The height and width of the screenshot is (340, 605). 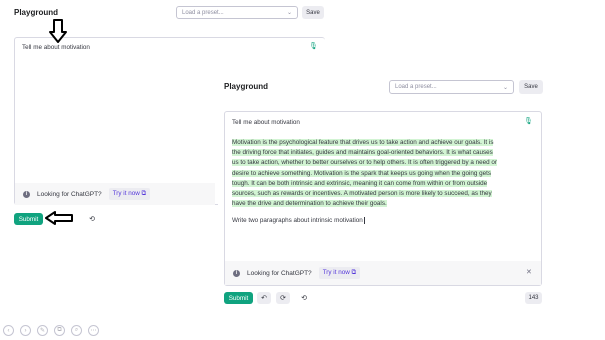 What do you see at coordinates (531, 87) in the screenshot?
I see `save-button: Save` at bounding box center [531, 87].